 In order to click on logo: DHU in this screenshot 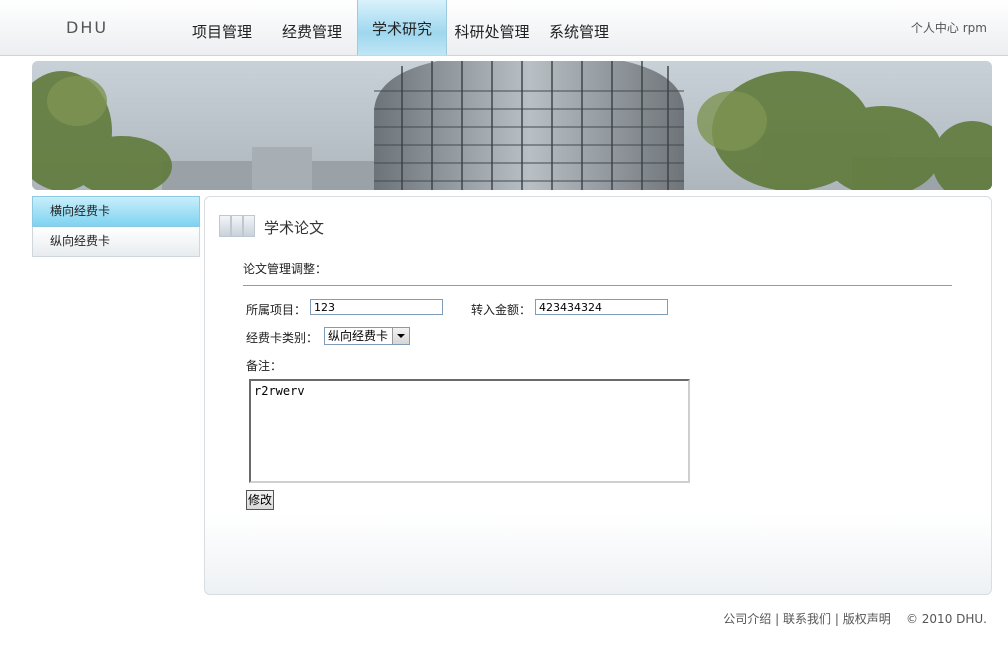, I will do `click(87, 27)`.